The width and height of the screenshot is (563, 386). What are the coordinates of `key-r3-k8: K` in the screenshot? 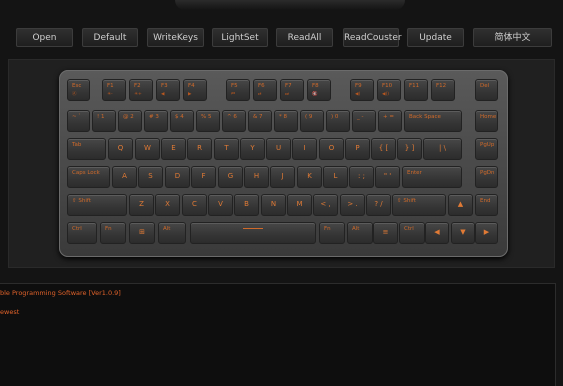 It's located at (309, 177).